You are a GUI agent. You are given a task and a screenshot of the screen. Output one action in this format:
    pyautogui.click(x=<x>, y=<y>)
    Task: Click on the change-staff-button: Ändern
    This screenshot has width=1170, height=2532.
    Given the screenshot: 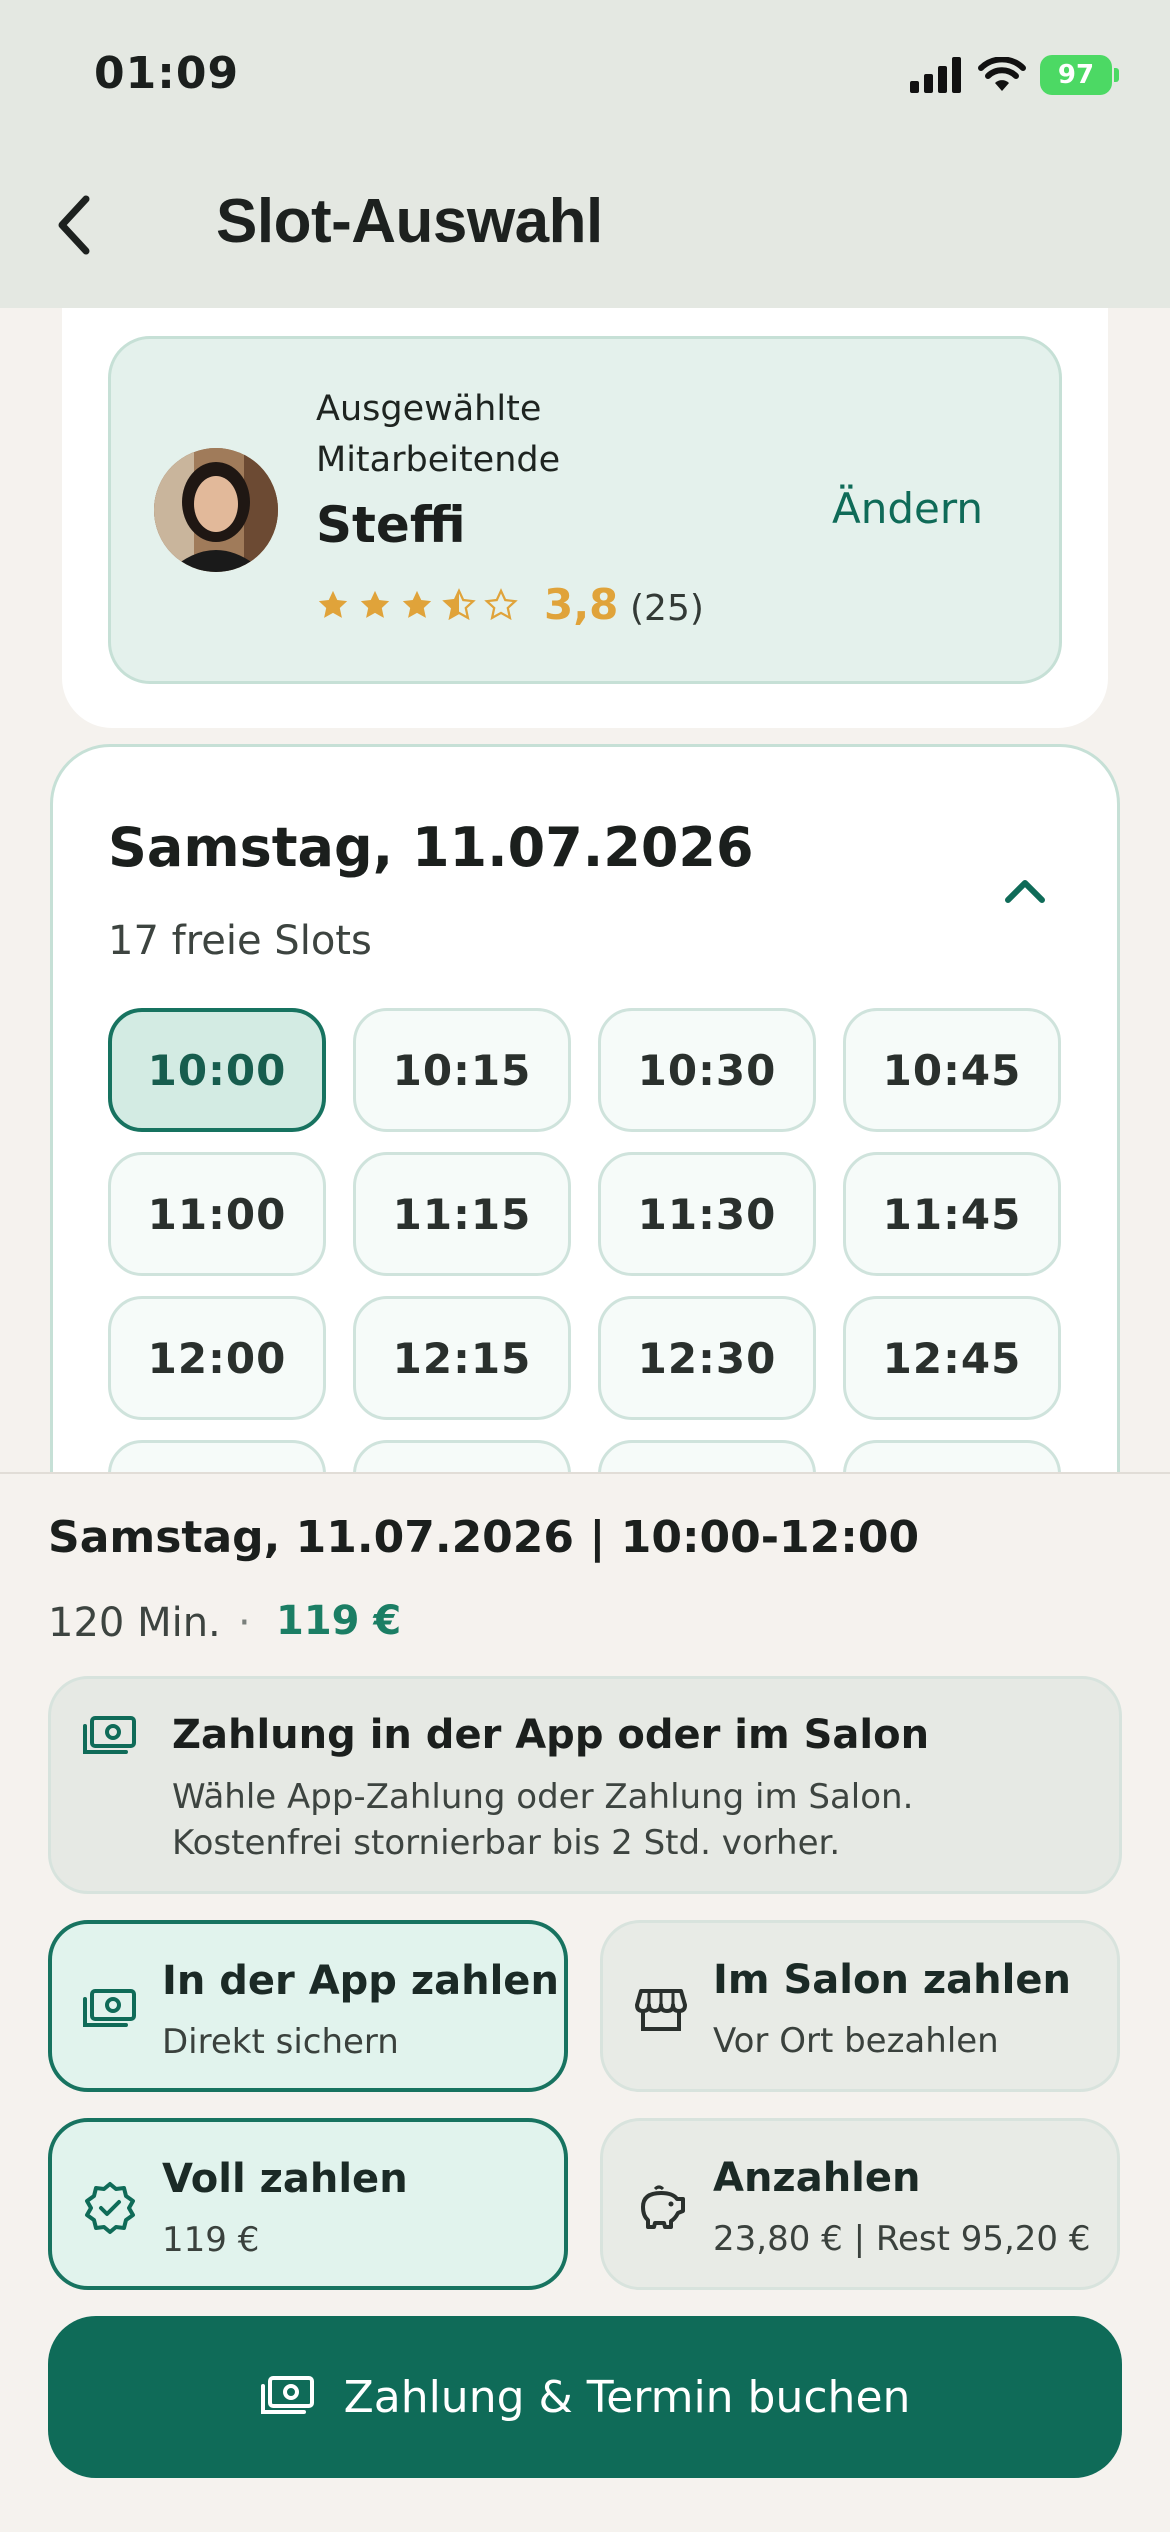 What is the action you would take?
    pyautogui.click(x=907, y=508)
    